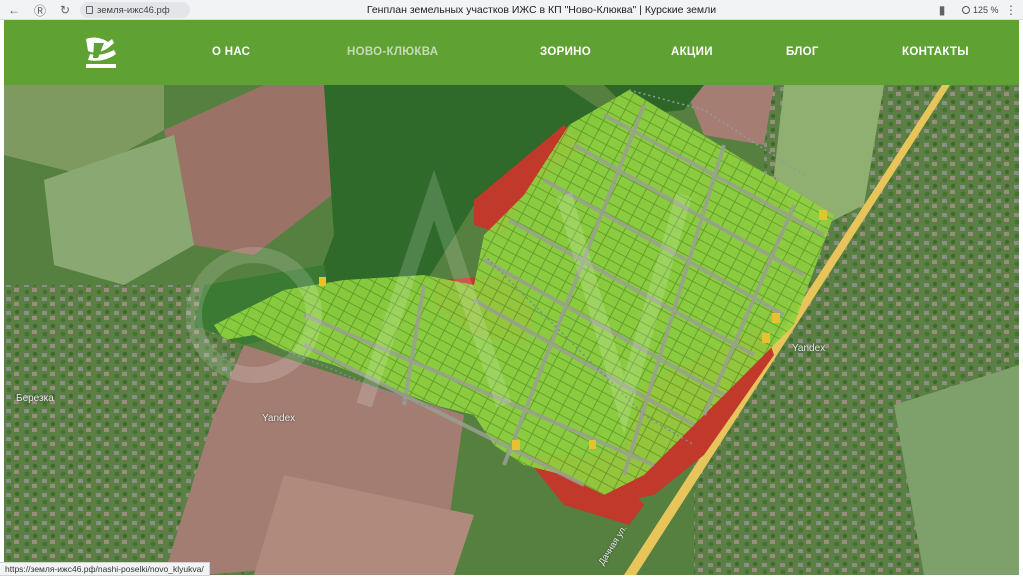  What do you see at coordinates (65, 10) in the screenshot?
I see `reload-icon: ↻` at bounding box center [65, 10].